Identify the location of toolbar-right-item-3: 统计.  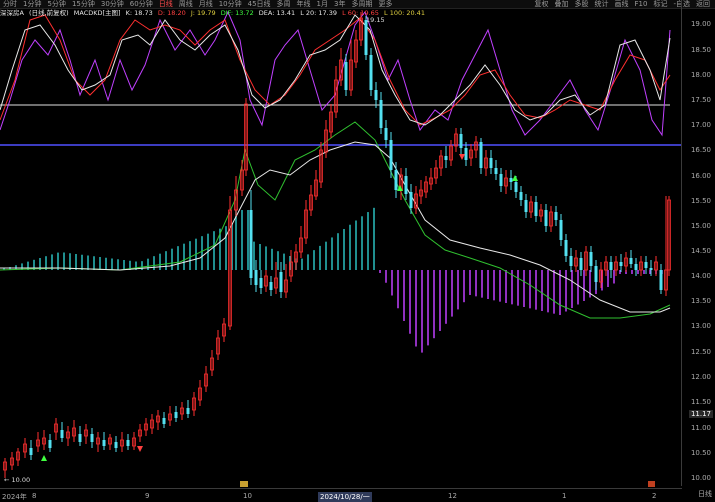
(602, 4).